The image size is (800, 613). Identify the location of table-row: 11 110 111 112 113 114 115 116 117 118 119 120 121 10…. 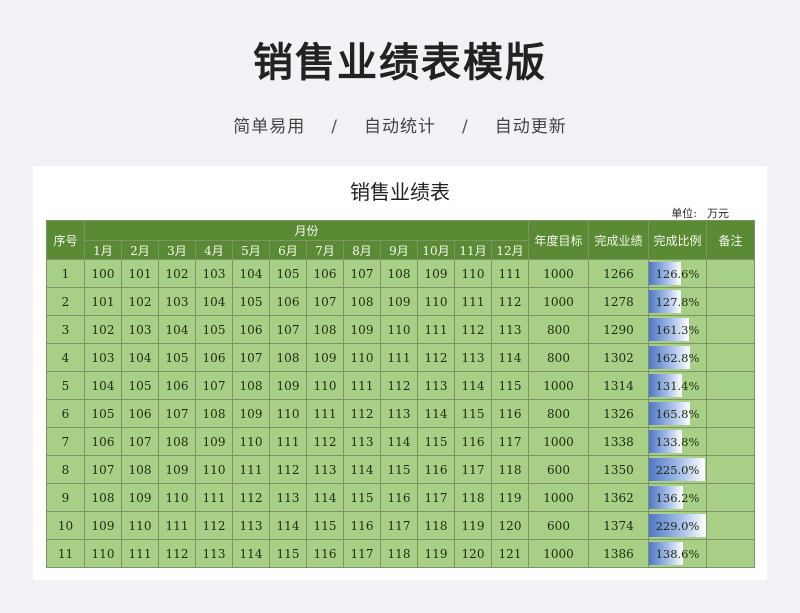
(400, 553).